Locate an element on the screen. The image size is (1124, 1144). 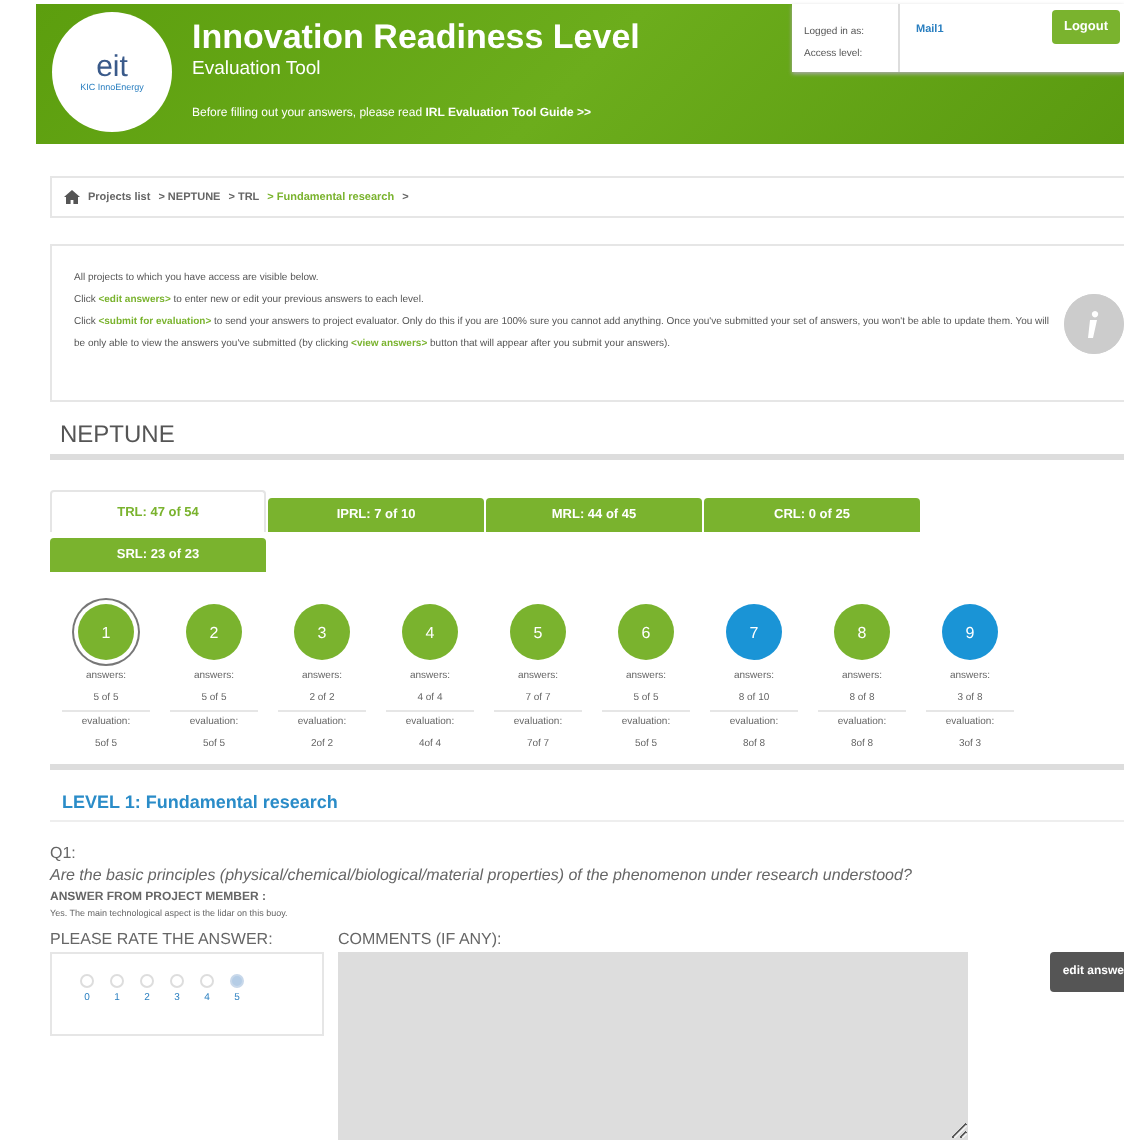
level-heading: LEVEL 1: Fundamental research is located at coordinates (201, 802).